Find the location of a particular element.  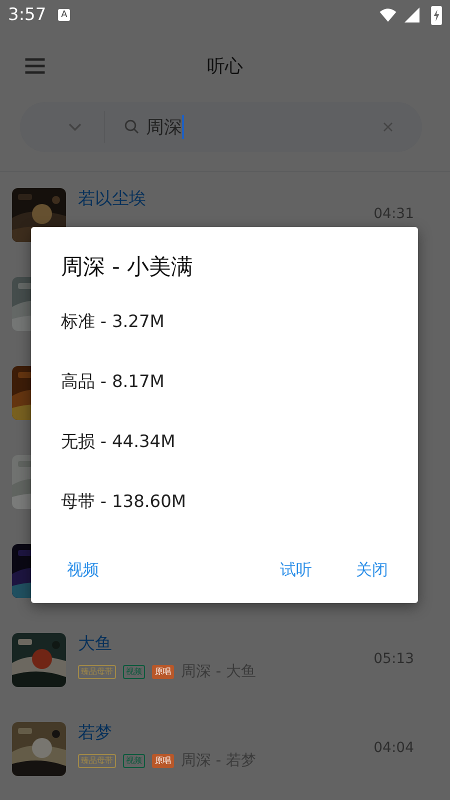

dialog-button: 试听 is located at coordinates (296, 570).